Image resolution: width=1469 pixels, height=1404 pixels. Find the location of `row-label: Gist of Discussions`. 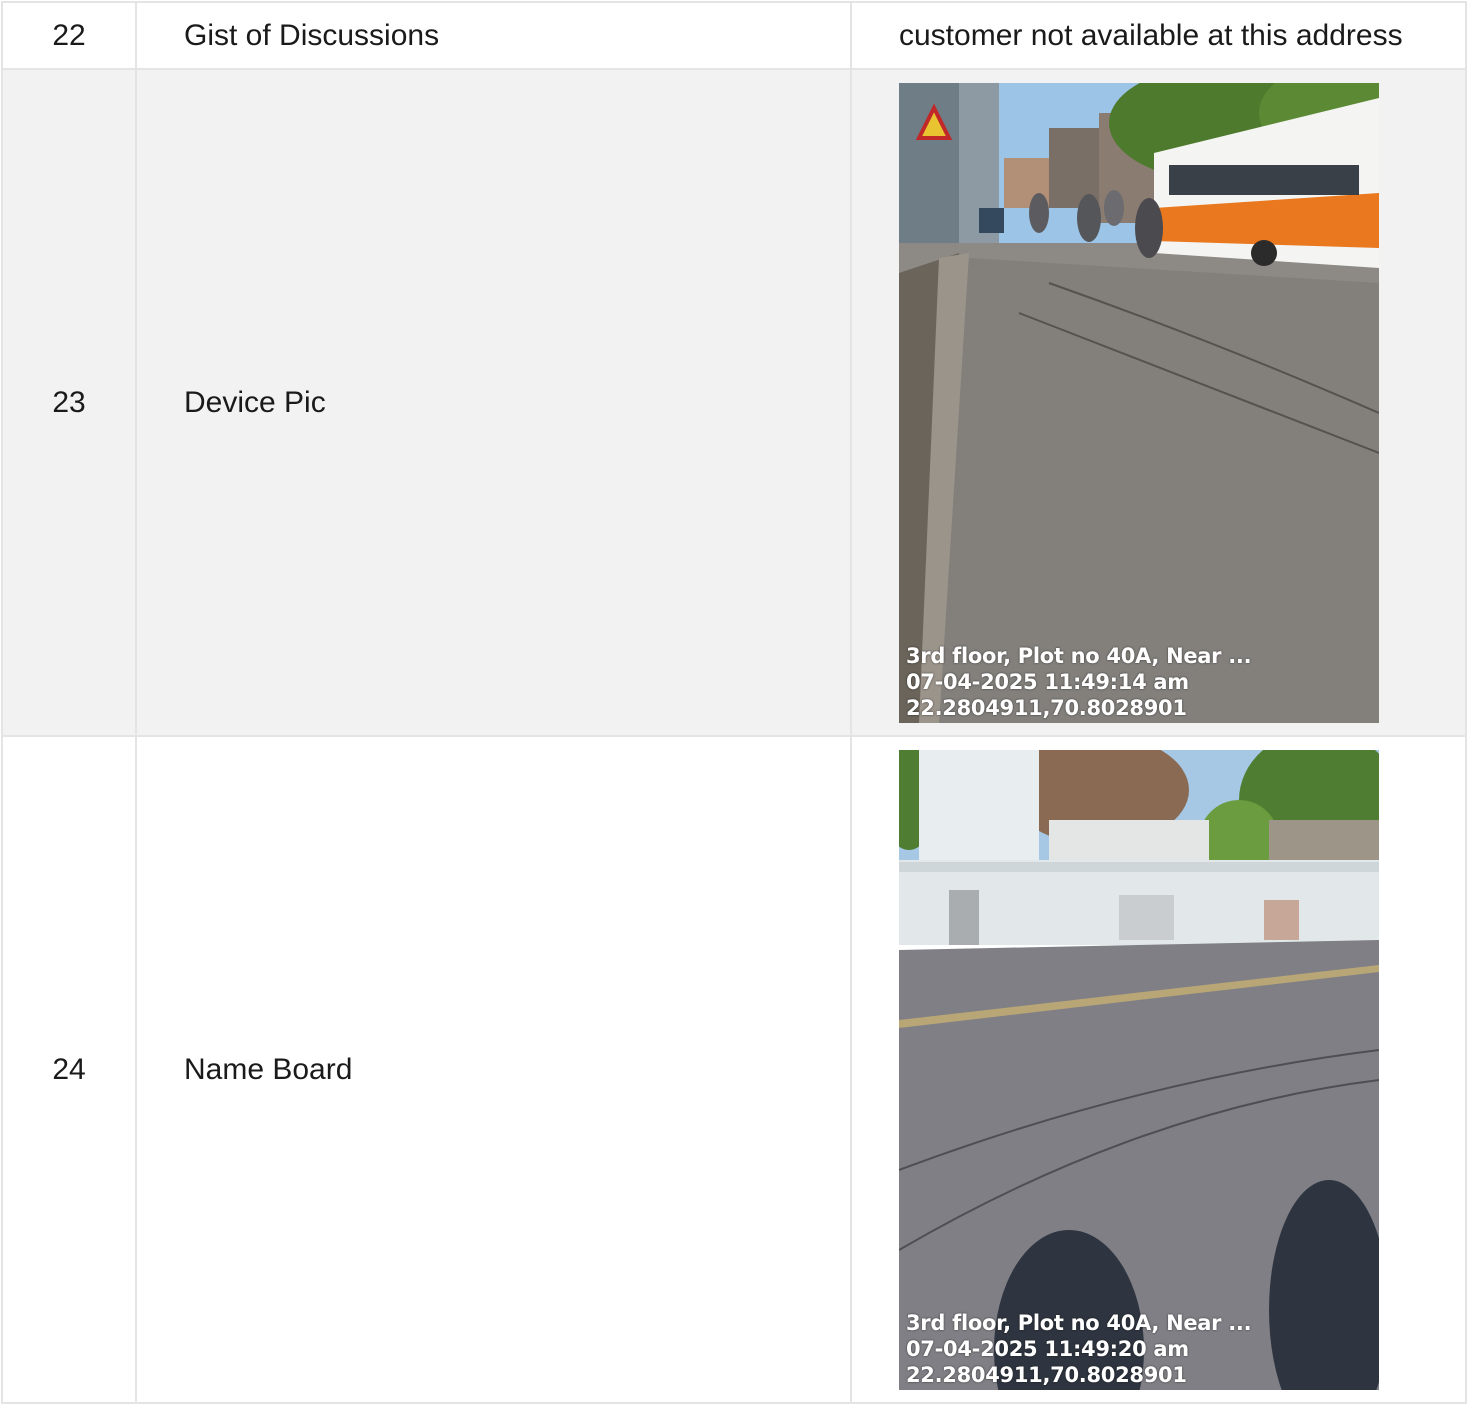

row-label: Gist of Discussions is located at coordinates (493, 35).